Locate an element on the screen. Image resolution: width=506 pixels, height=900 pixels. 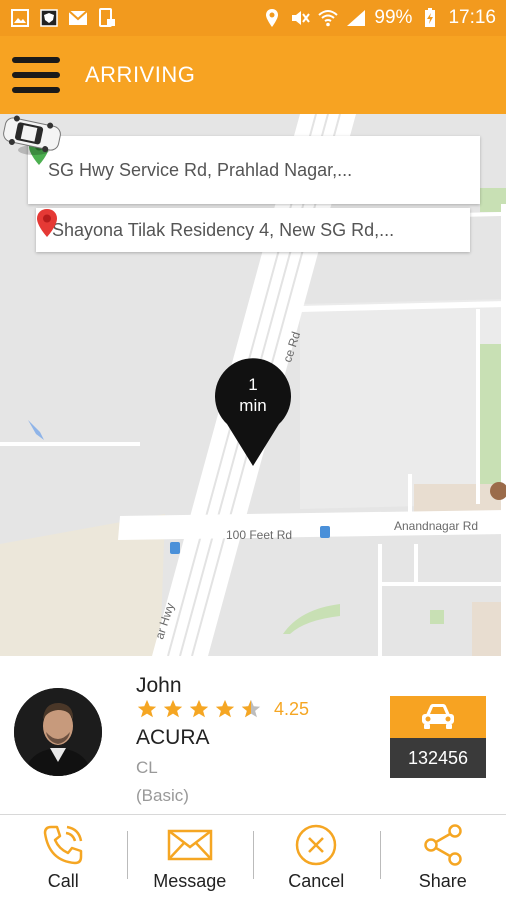
hamburger-menu-icon is located at coordinates (36, 75).